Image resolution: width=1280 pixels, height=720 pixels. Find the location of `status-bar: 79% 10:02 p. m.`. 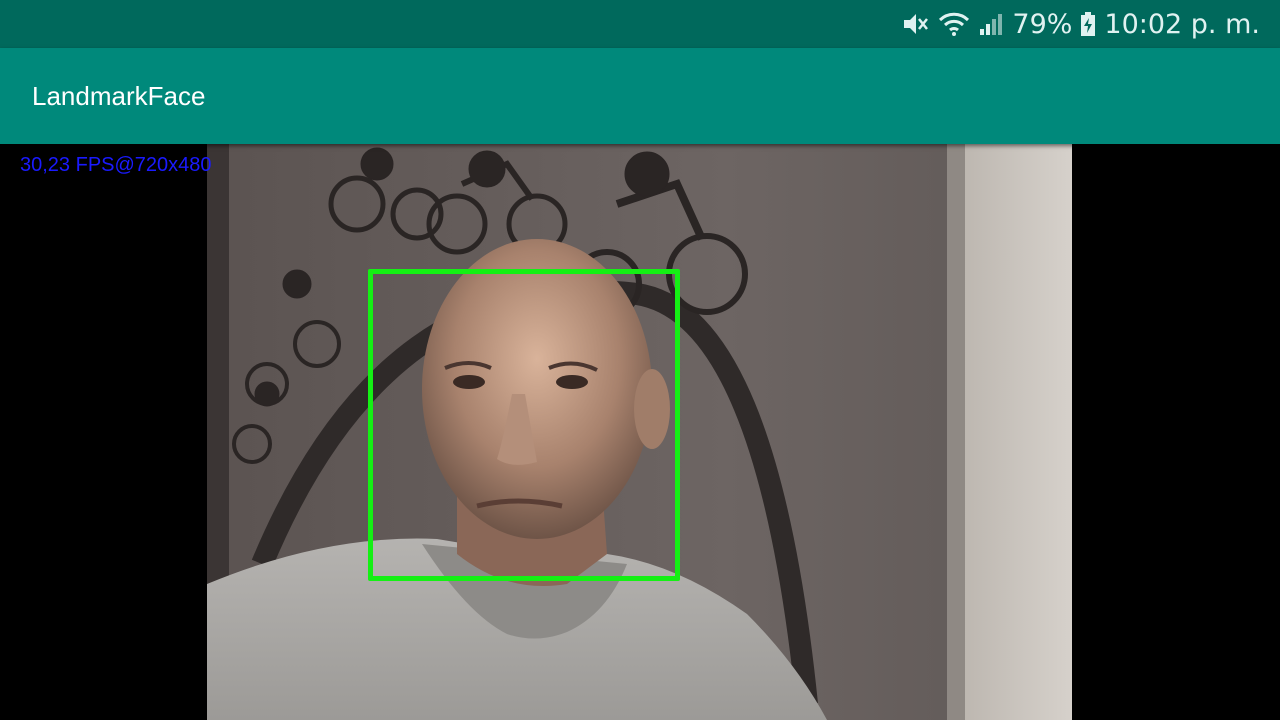

status-bar: 79% 10:02 p. m. is located at coordinates (640, 24).